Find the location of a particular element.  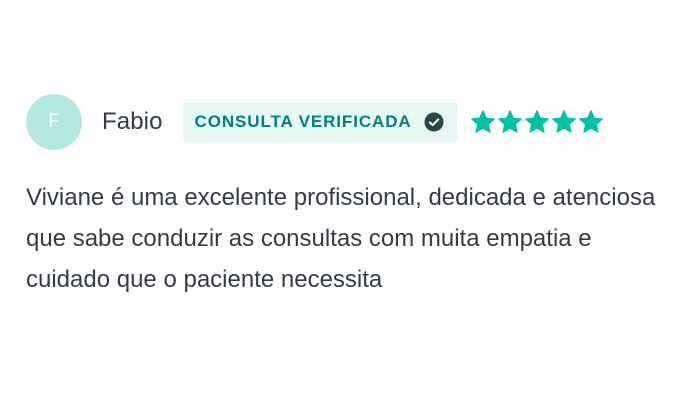

author-name: Fabio is located at coordinates (132, 121).